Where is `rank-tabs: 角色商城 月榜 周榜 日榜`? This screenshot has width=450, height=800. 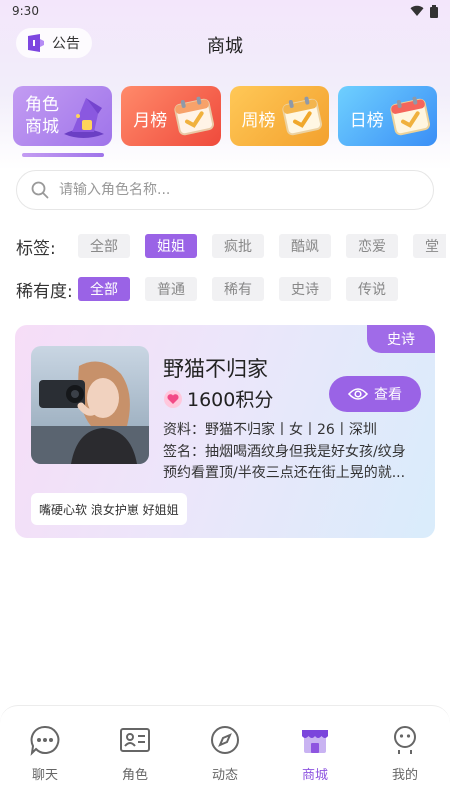
rank-tabs: 角色商城 月榜 周榜 日榜 is located at coordinates (225, 116).